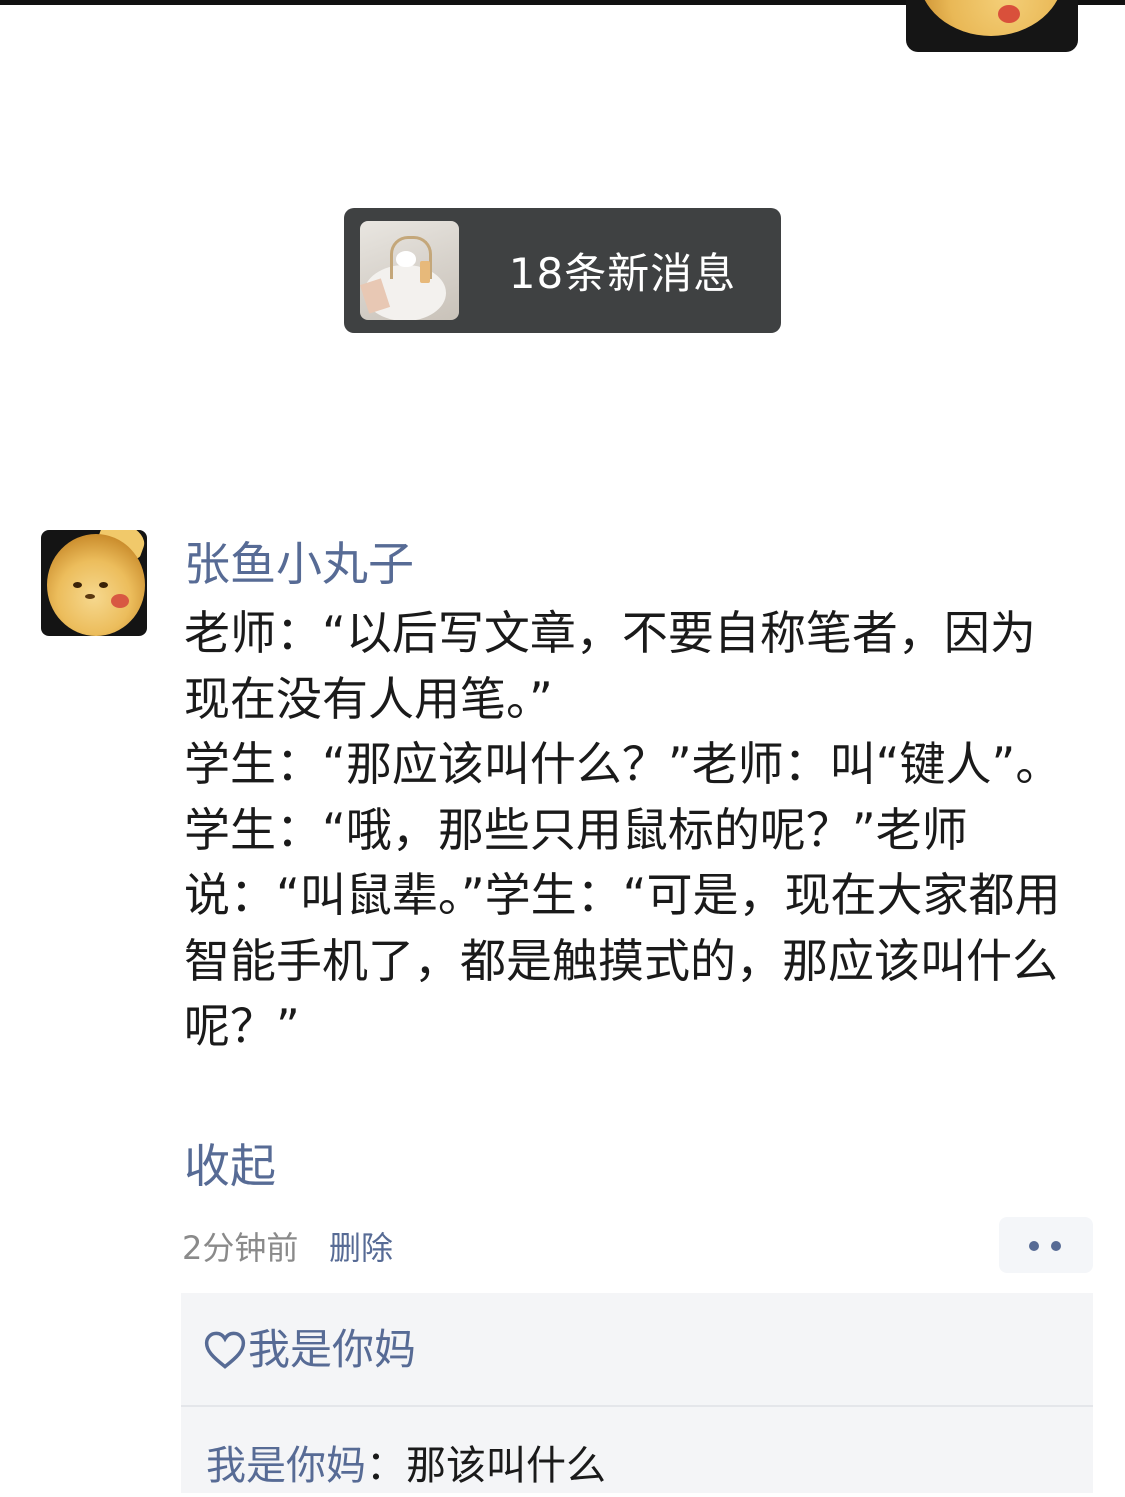  Describe the element at coordinates (637, 1393) in the screenshot. I see `interaction-box: 我是你妈 我是你妈：那该叫什么` at that location.